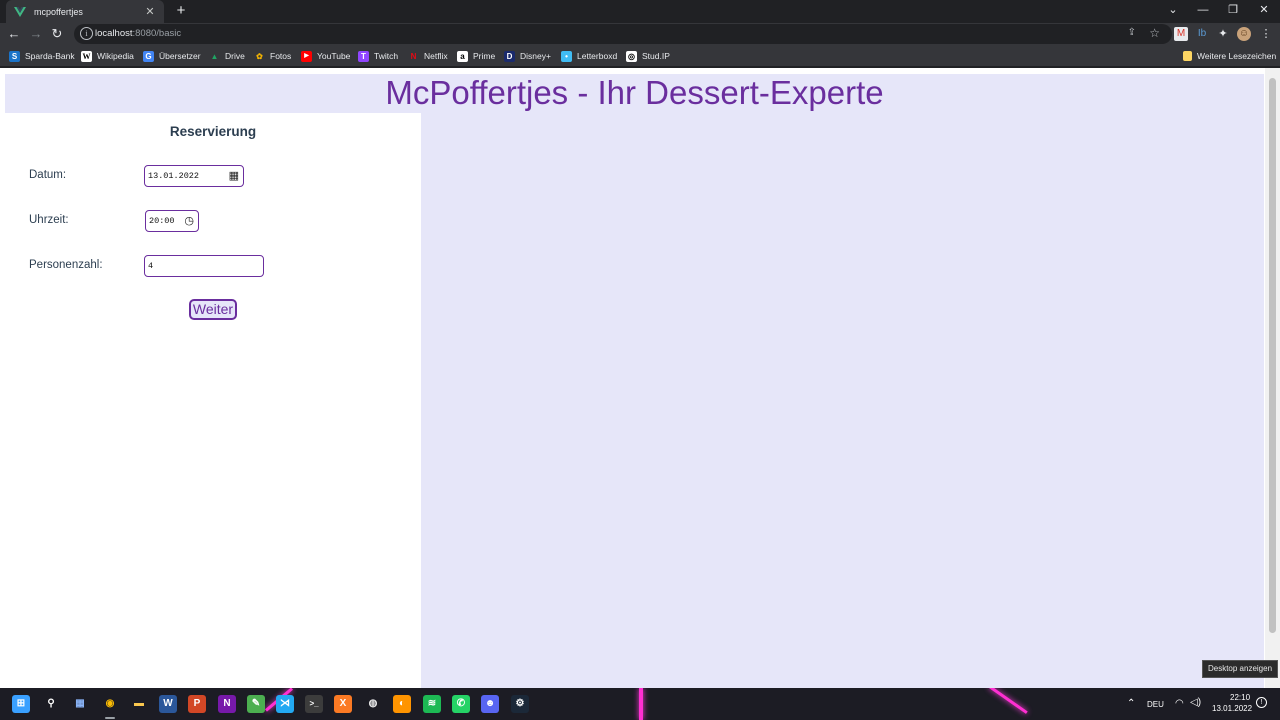 This screenshot has height=720, width=1280. I want to click on bookmark-prime: a Prime, so click(476, 56).